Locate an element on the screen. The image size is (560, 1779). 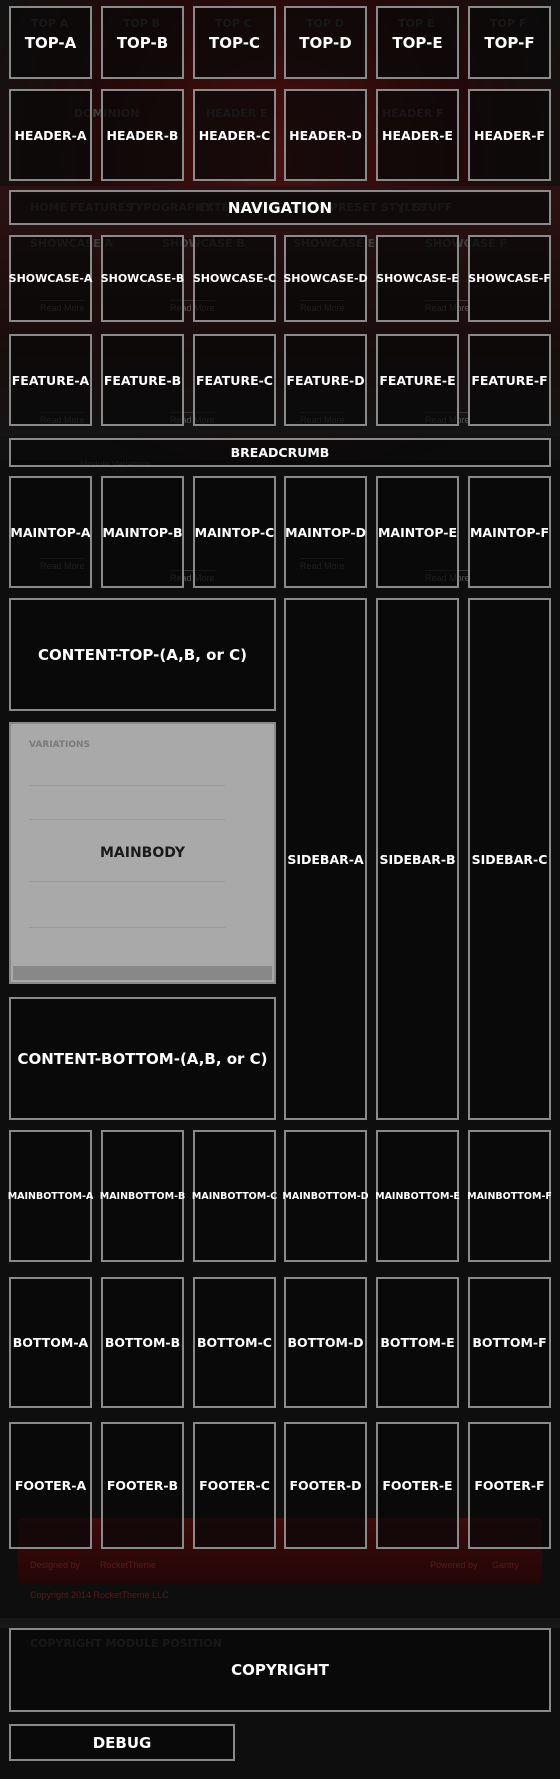
footer-d-position: FOOTER-D is located at coordinates (325, 1485).